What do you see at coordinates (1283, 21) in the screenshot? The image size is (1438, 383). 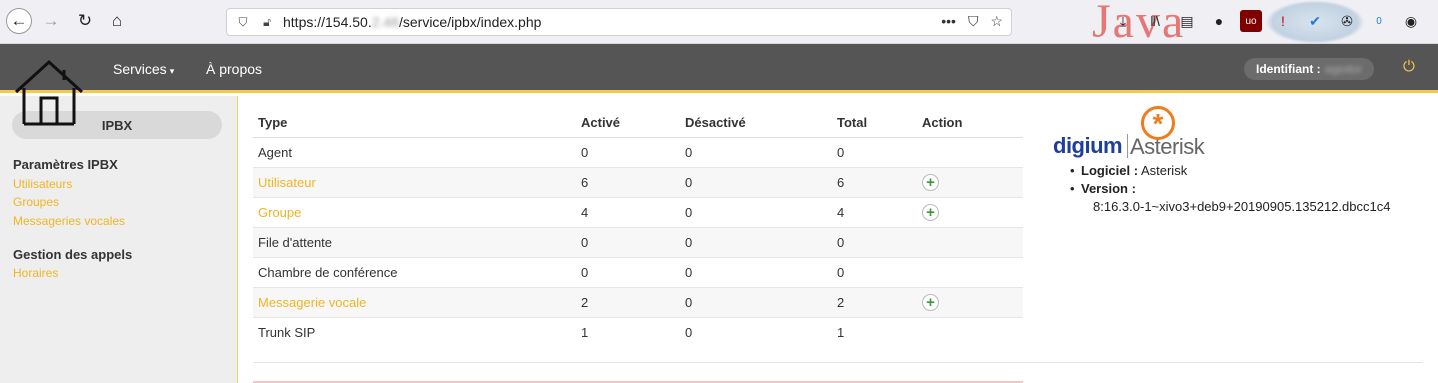 I see `extension-alert-icon: !` at bounding box center [1283, 21].